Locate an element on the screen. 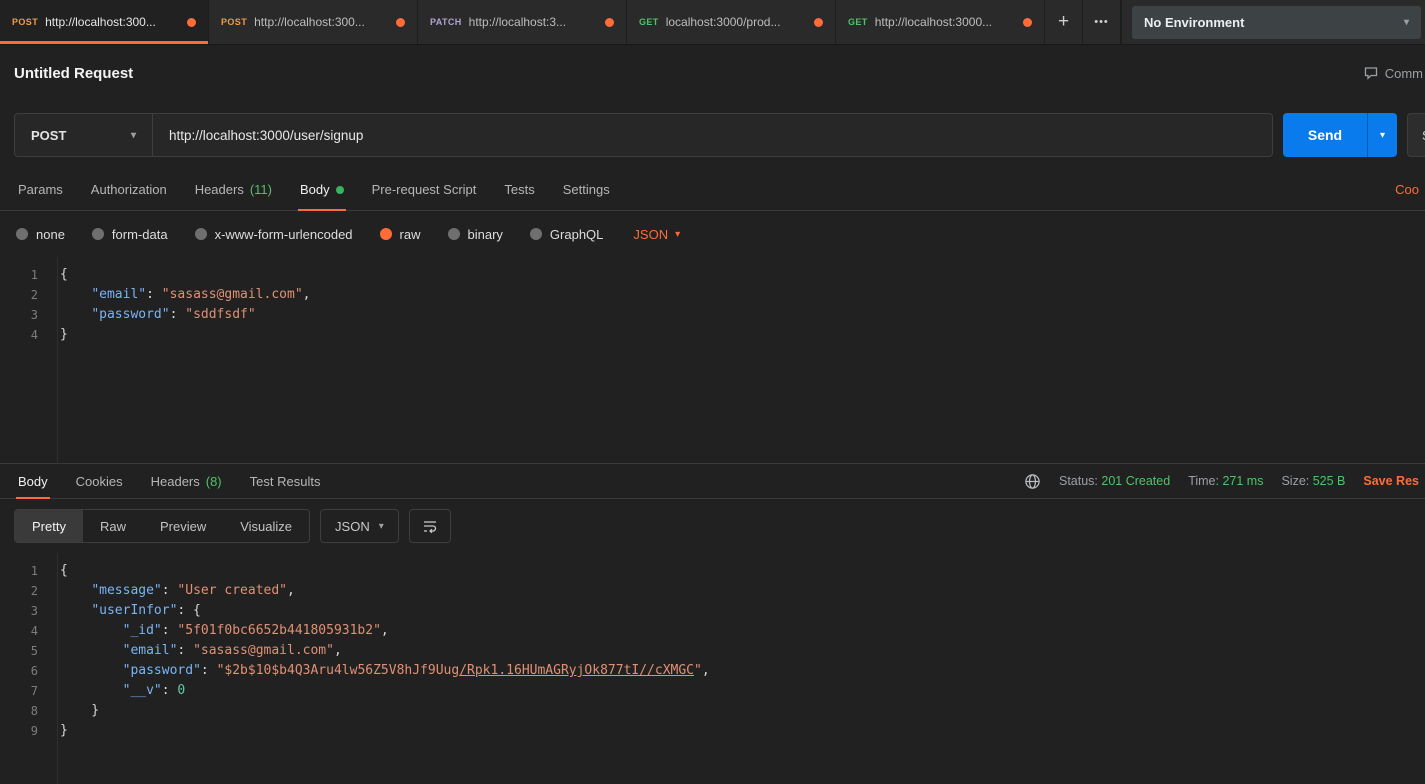 The height and width of the screenshot is (784, 1425). request-tab-authorization: Authorization is located at coordinates (129, 189).